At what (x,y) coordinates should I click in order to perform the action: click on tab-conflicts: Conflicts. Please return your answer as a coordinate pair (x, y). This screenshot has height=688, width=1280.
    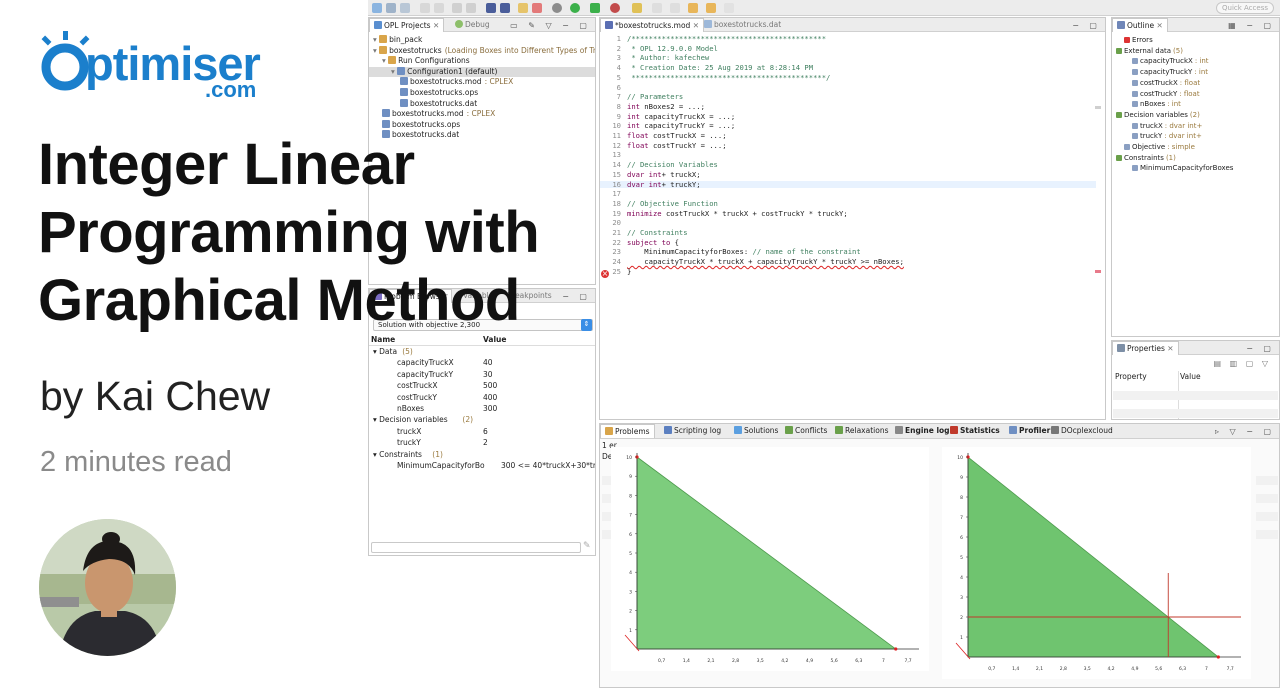
    Looking at the image, I should click on (806, 431).